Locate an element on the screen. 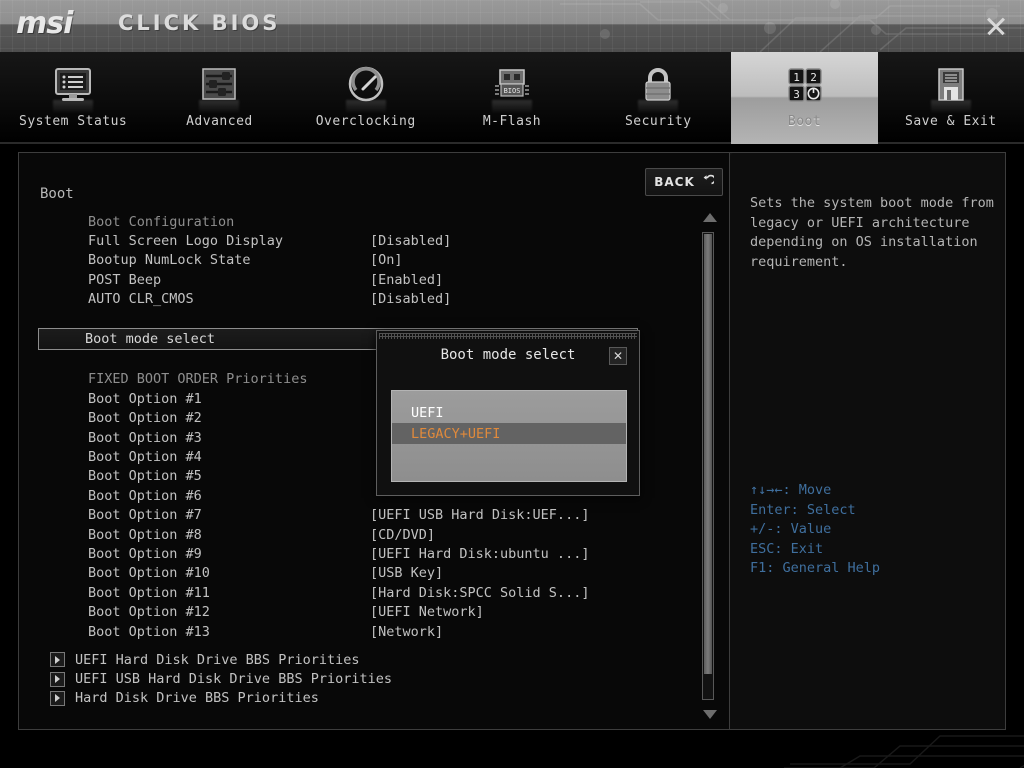 This screenshot has height=768, width=1024. settings-row-value: [On] is located at coordinates (386, 260).